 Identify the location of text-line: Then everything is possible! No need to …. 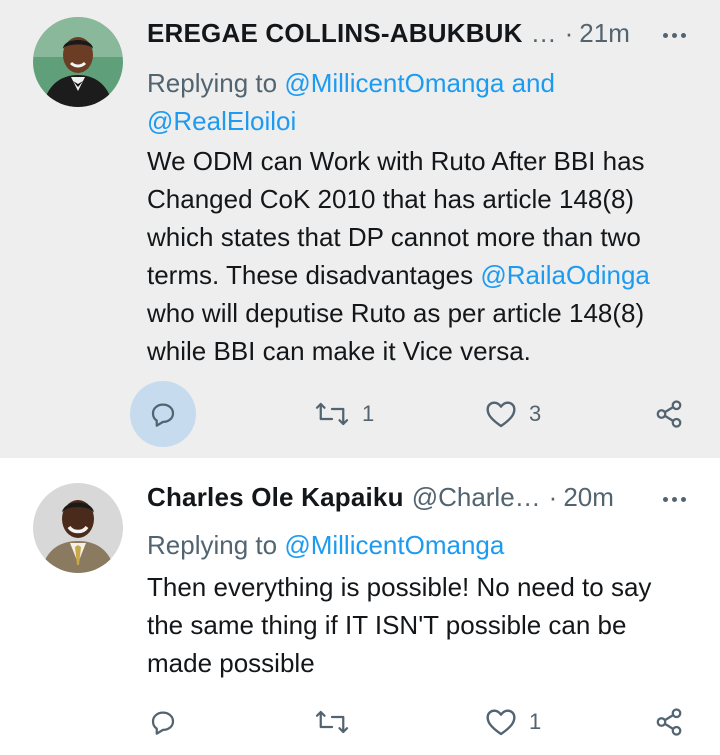
(399, 587).